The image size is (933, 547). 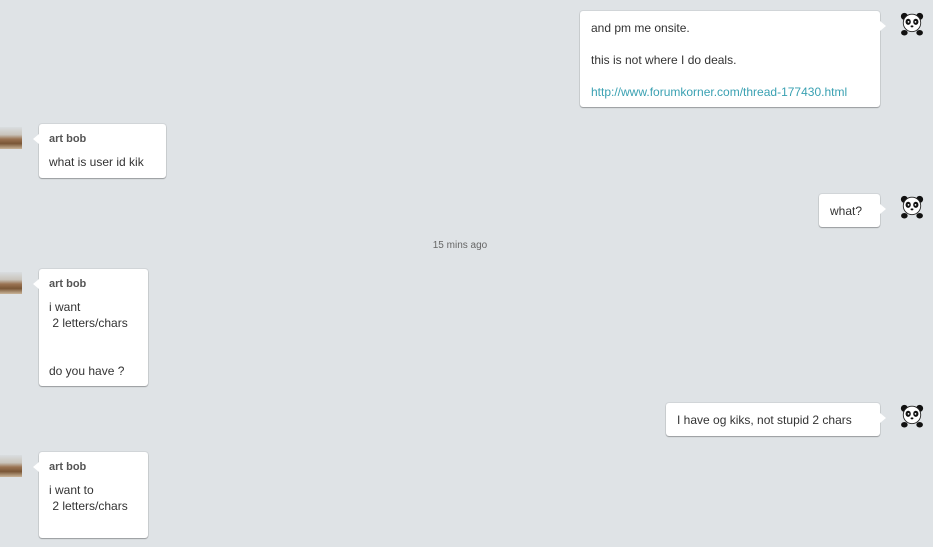 I want to click on outgoing-message: I have og kiks, not stupid 2 chars, so click(x=776, y=419).